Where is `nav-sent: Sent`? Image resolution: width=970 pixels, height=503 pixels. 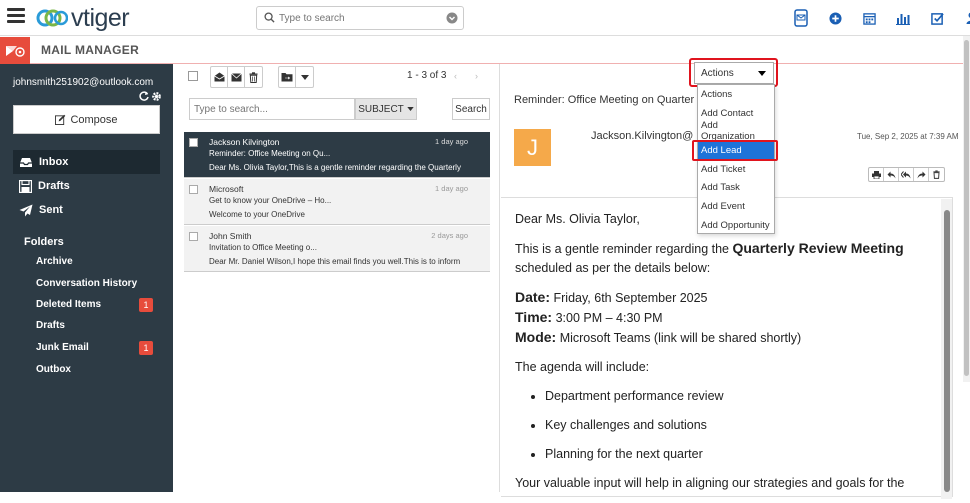
nav-sent: Sent is located at coordinates (86, 210).